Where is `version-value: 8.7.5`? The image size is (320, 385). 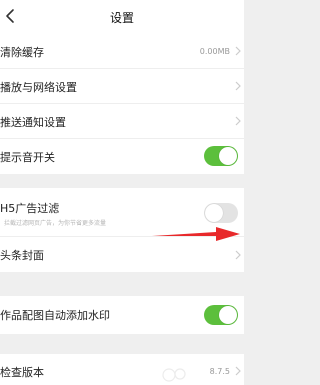
version-value: 8.7.5 is located at coordinates (219, 371).